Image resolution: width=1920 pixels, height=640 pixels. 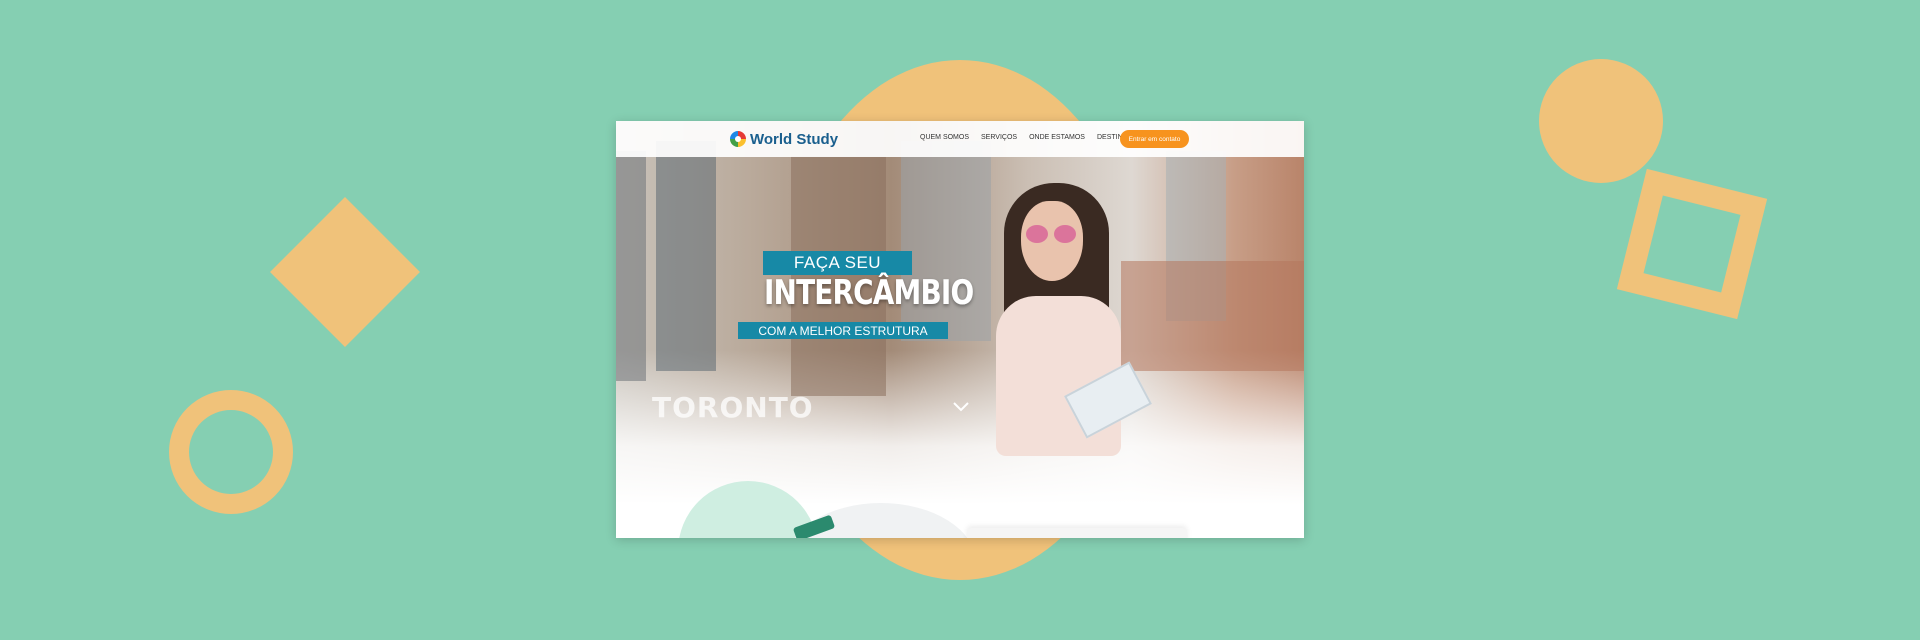 I want to click on chevron-down-icon, so click(x=961, y=407).